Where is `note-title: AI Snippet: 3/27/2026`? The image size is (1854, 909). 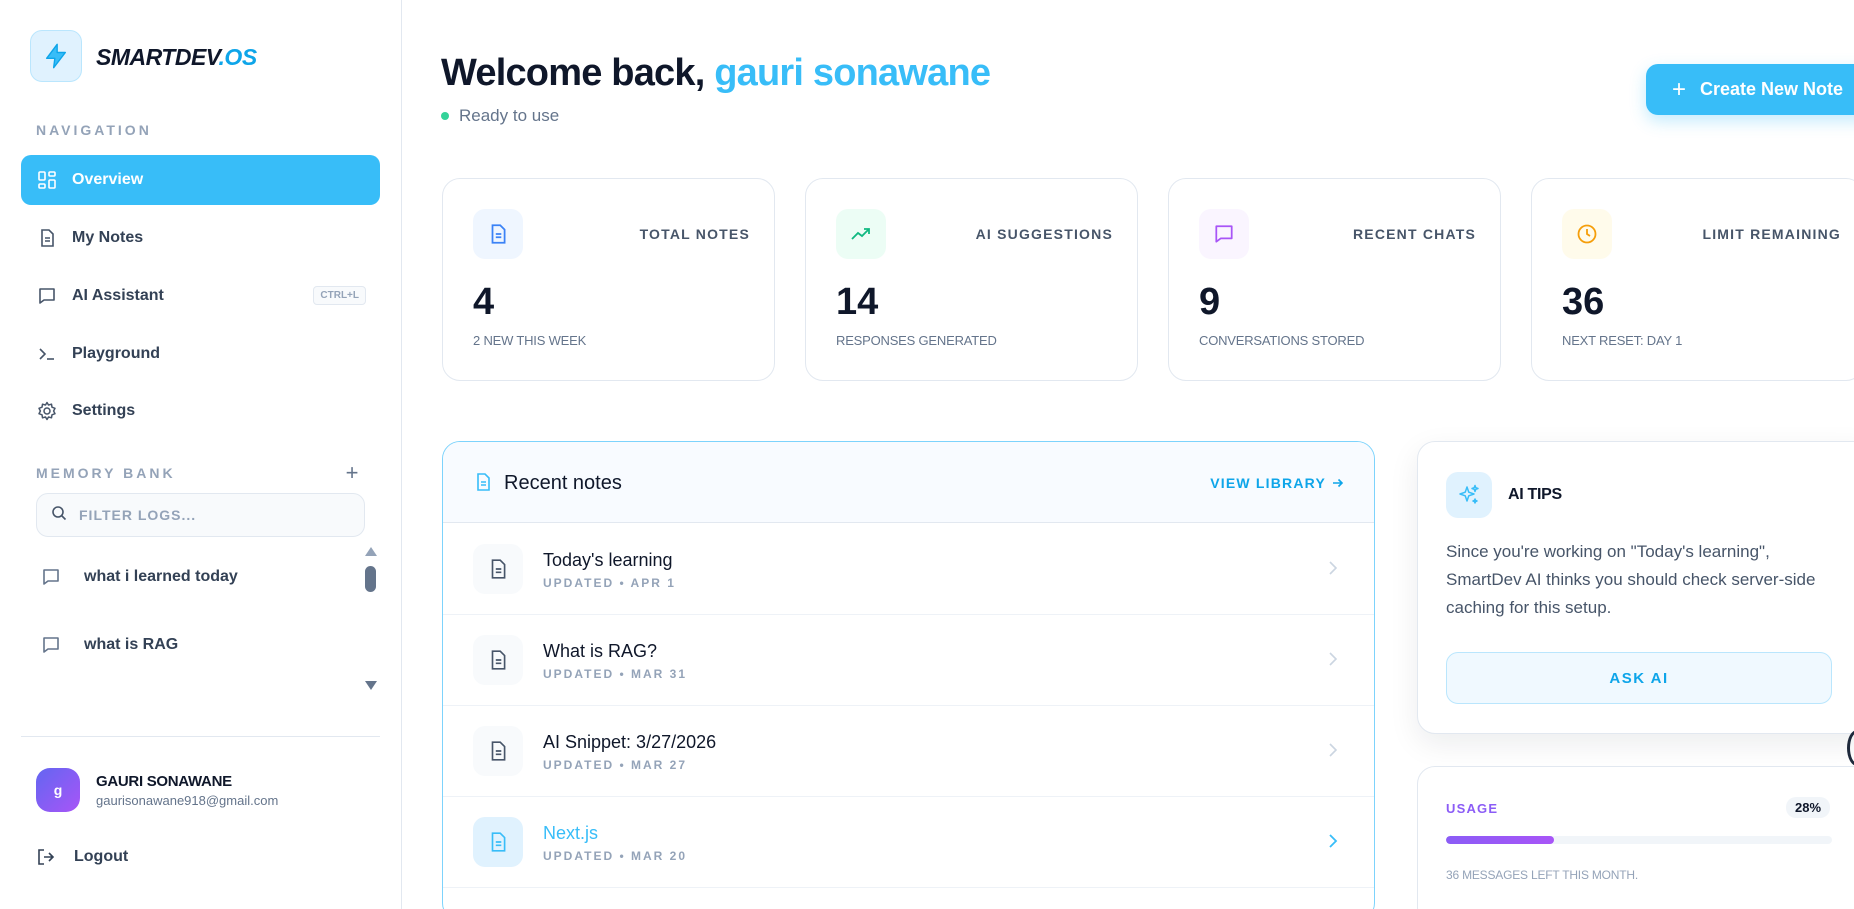 note-title: AI Snippet: 3/27/2026 is located at coordinates (630, 742).